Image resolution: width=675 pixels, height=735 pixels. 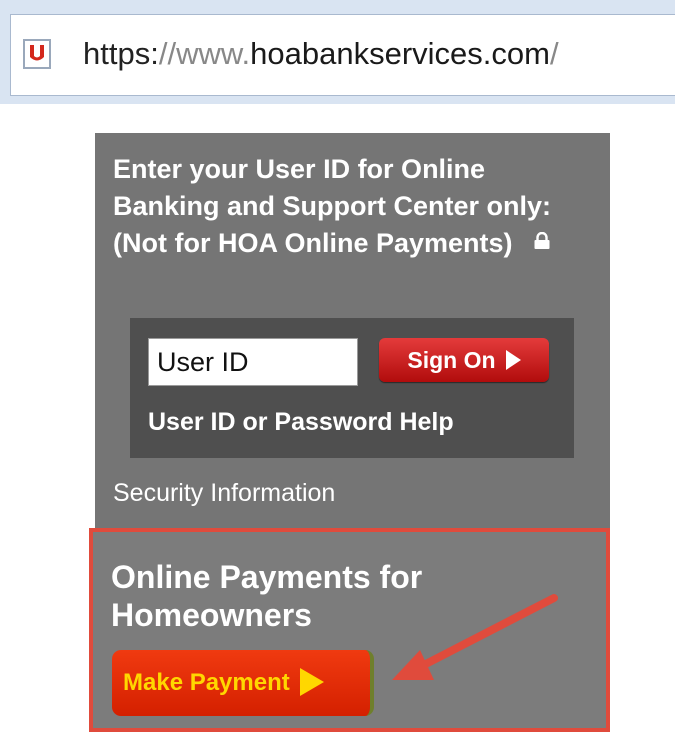 What do you see at coordinates (451, 359) in the screenshot?
I see `sign-on-label: Sign On` at bounding box center [451, 359].